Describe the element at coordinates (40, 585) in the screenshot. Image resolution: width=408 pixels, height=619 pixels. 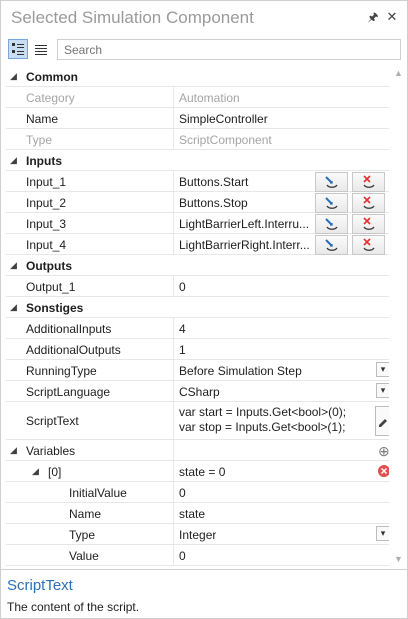
I see `help-title: ScriptText` at that location.